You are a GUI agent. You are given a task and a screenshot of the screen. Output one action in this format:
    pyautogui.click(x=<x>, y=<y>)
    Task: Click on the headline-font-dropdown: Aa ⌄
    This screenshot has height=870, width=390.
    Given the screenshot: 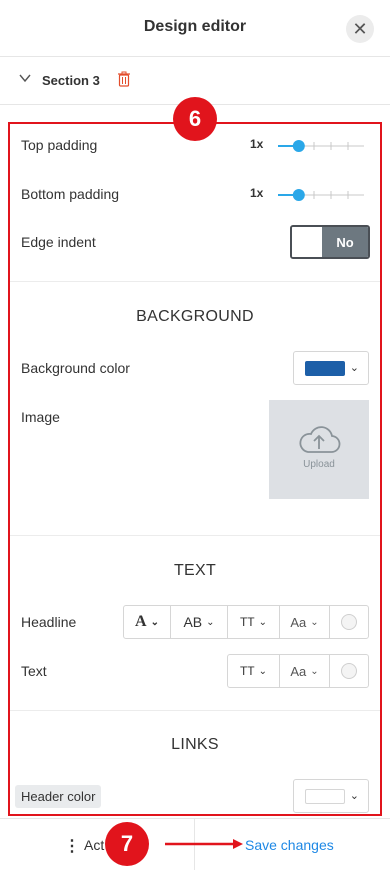 What is the action you would take?
    pyautogui.click(x=305, y=622)
    